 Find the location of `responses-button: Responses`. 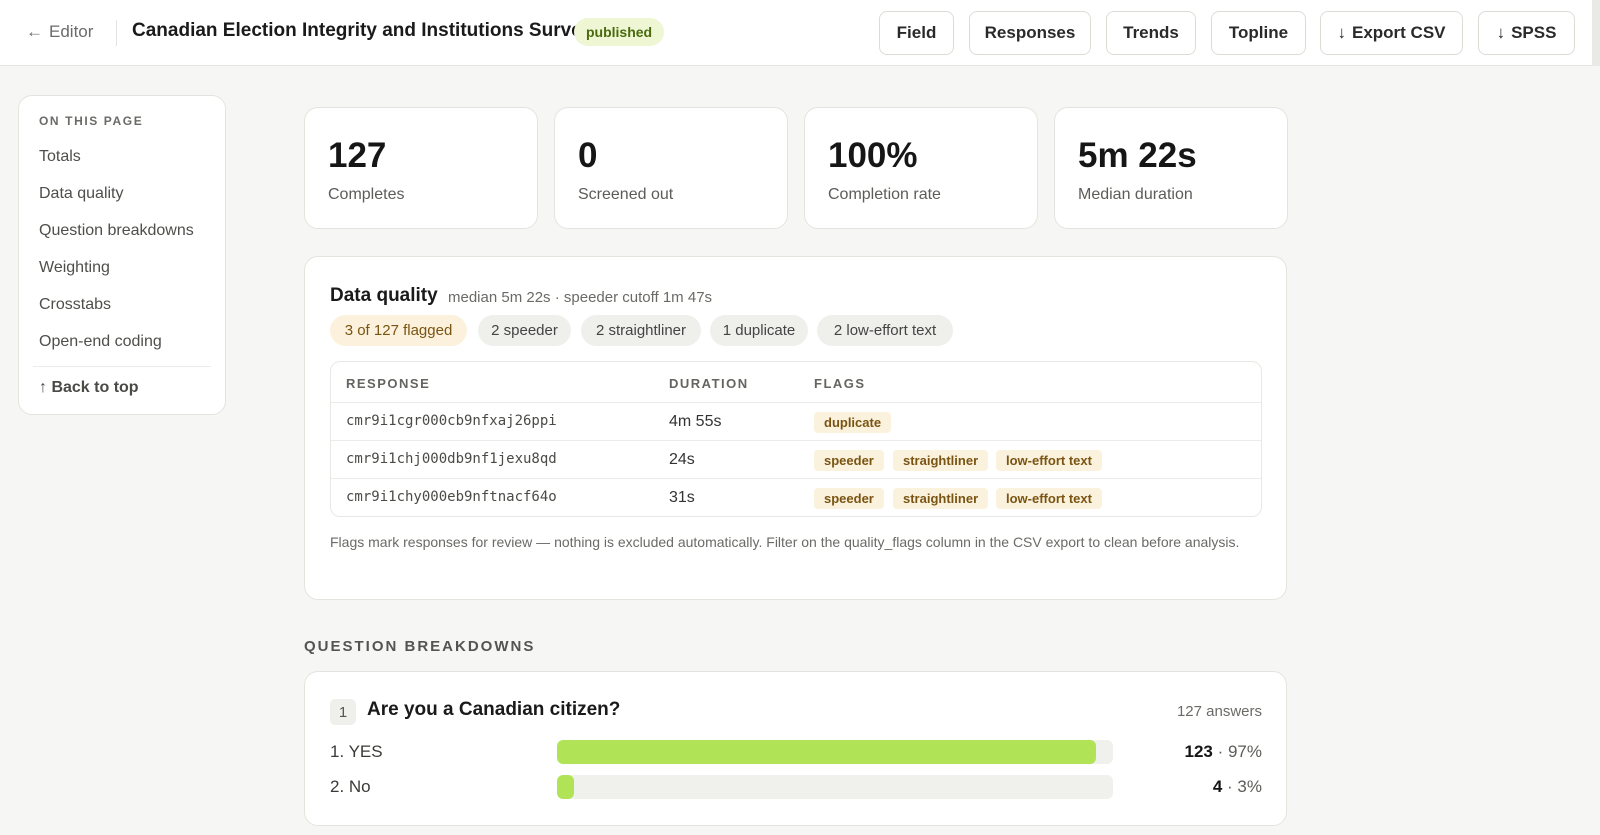

responses-button: Responses is located at coordinates (1030, 33).